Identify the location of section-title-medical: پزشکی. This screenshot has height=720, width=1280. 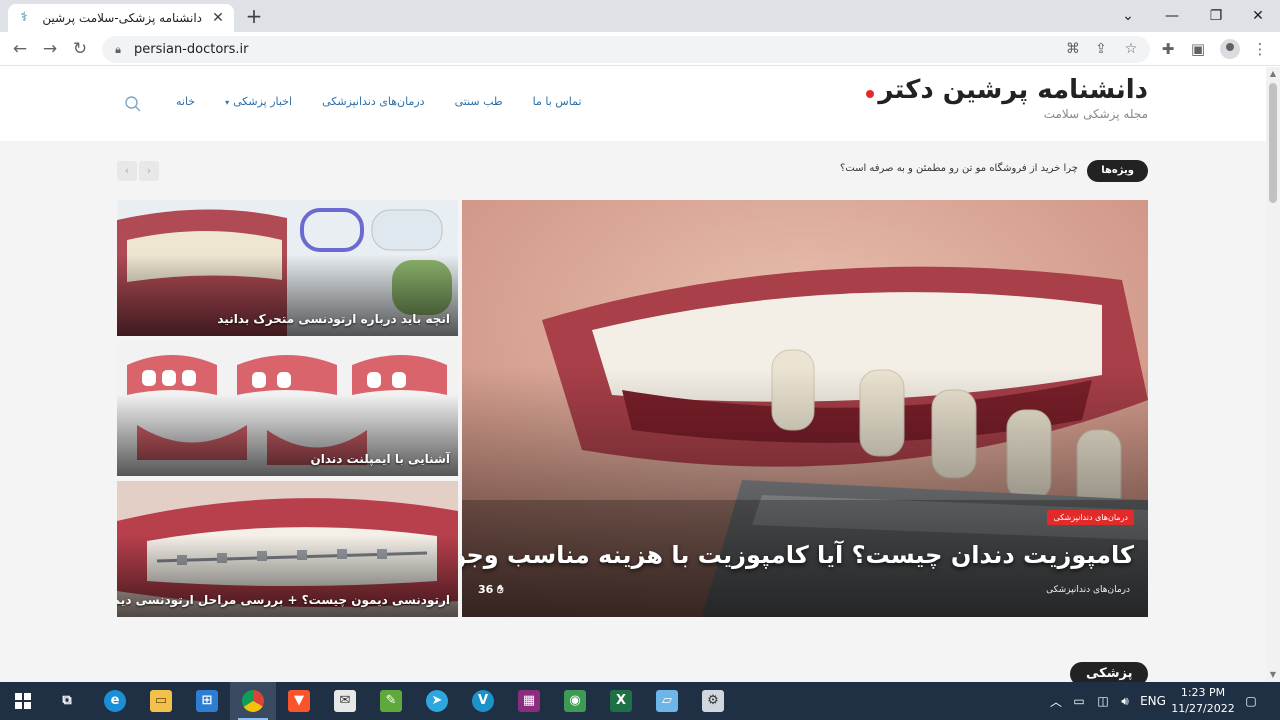
(1109, 672).